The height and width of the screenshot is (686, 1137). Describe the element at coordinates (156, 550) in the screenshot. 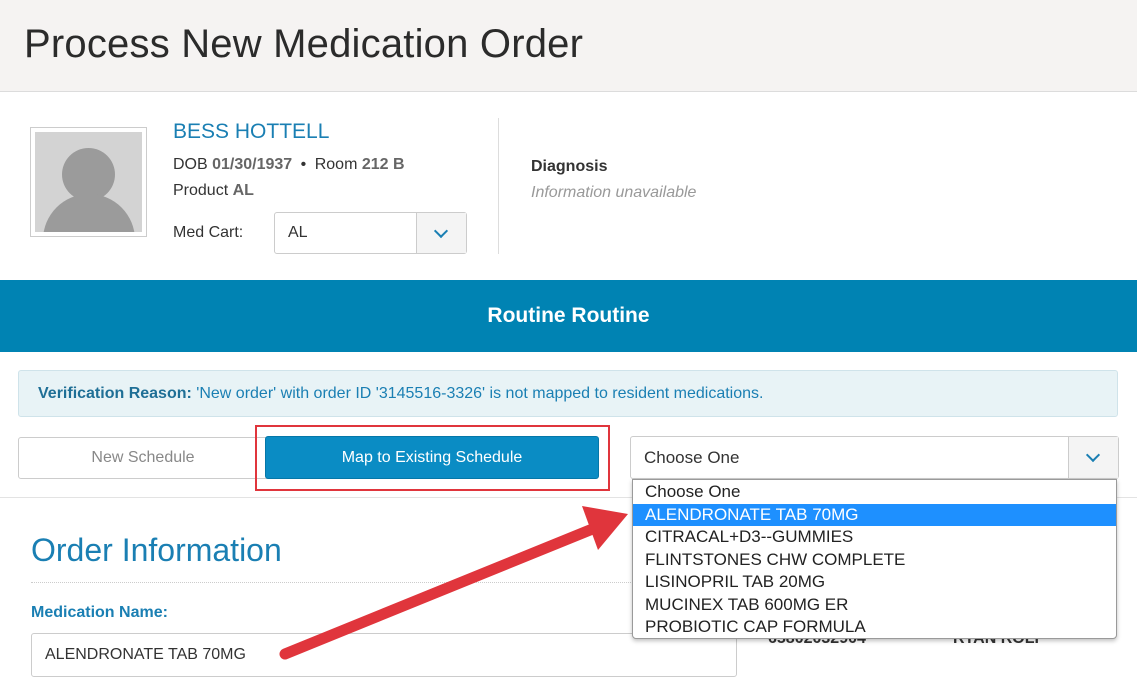

I see `order-information-title: Order Information` at that location.